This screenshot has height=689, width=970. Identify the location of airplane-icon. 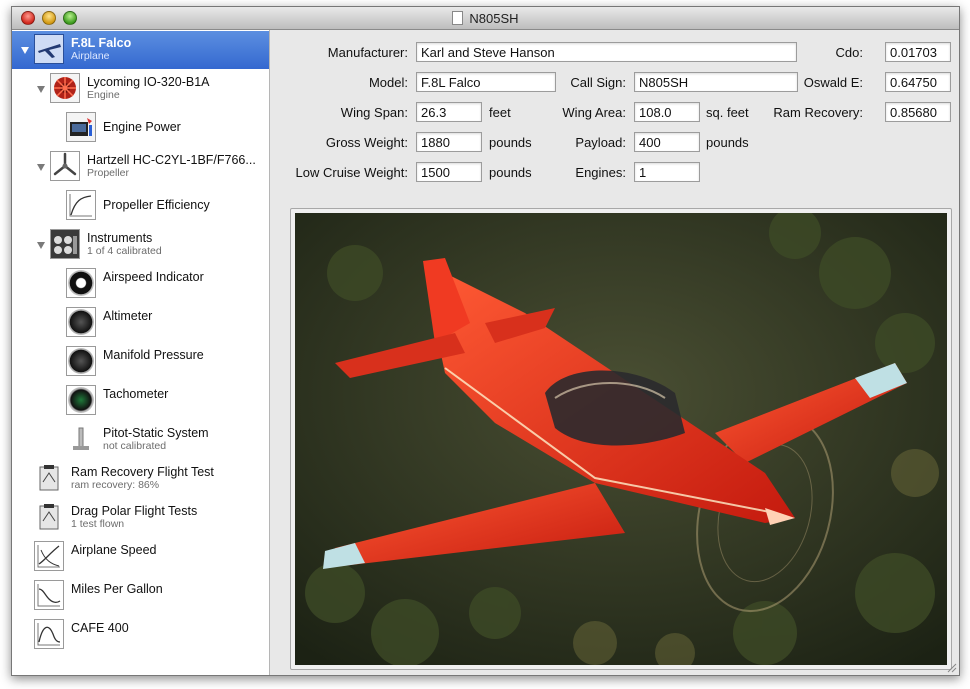
(49, 49).